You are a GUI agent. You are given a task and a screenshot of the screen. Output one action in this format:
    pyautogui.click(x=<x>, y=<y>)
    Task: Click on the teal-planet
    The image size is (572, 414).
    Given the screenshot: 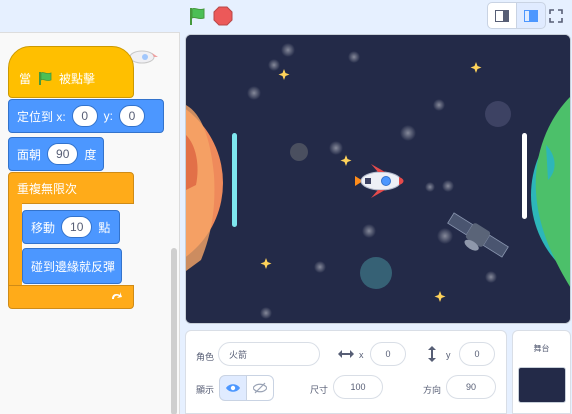 What is the action you would take?
    pyautogui.click(x=376, y=273)
    